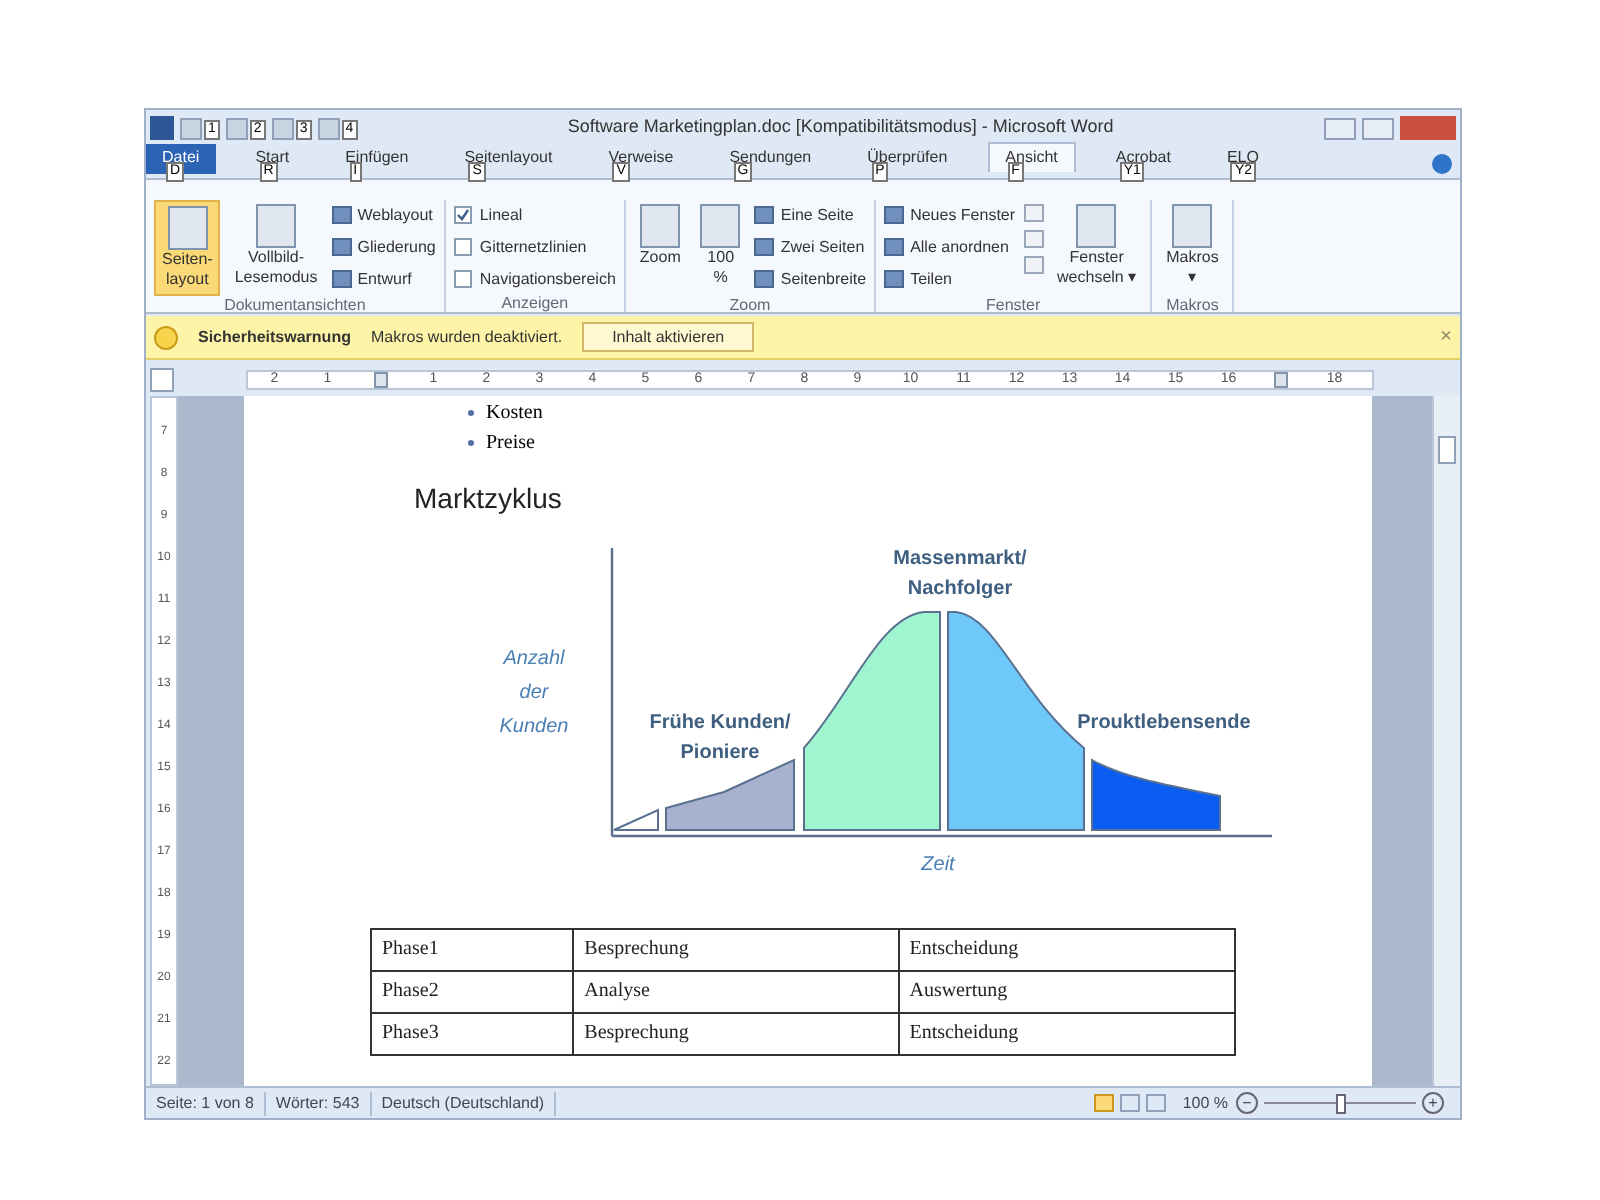  I want to click on scroll-thumb, so click(1447, 450).